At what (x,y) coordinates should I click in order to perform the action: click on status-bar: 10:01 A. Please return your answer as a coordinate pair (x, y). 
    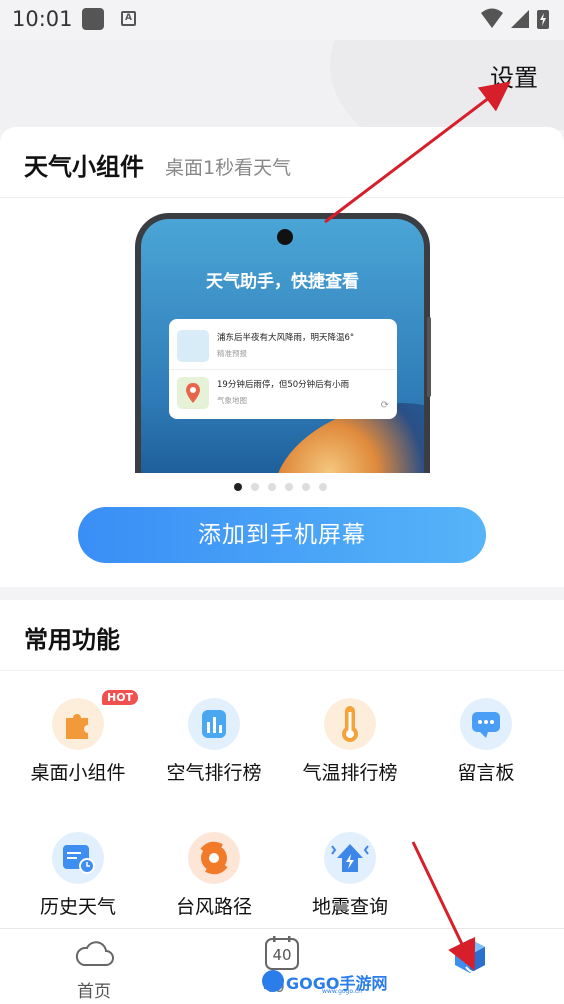
    Looking at the image, I should click on (282, 20).